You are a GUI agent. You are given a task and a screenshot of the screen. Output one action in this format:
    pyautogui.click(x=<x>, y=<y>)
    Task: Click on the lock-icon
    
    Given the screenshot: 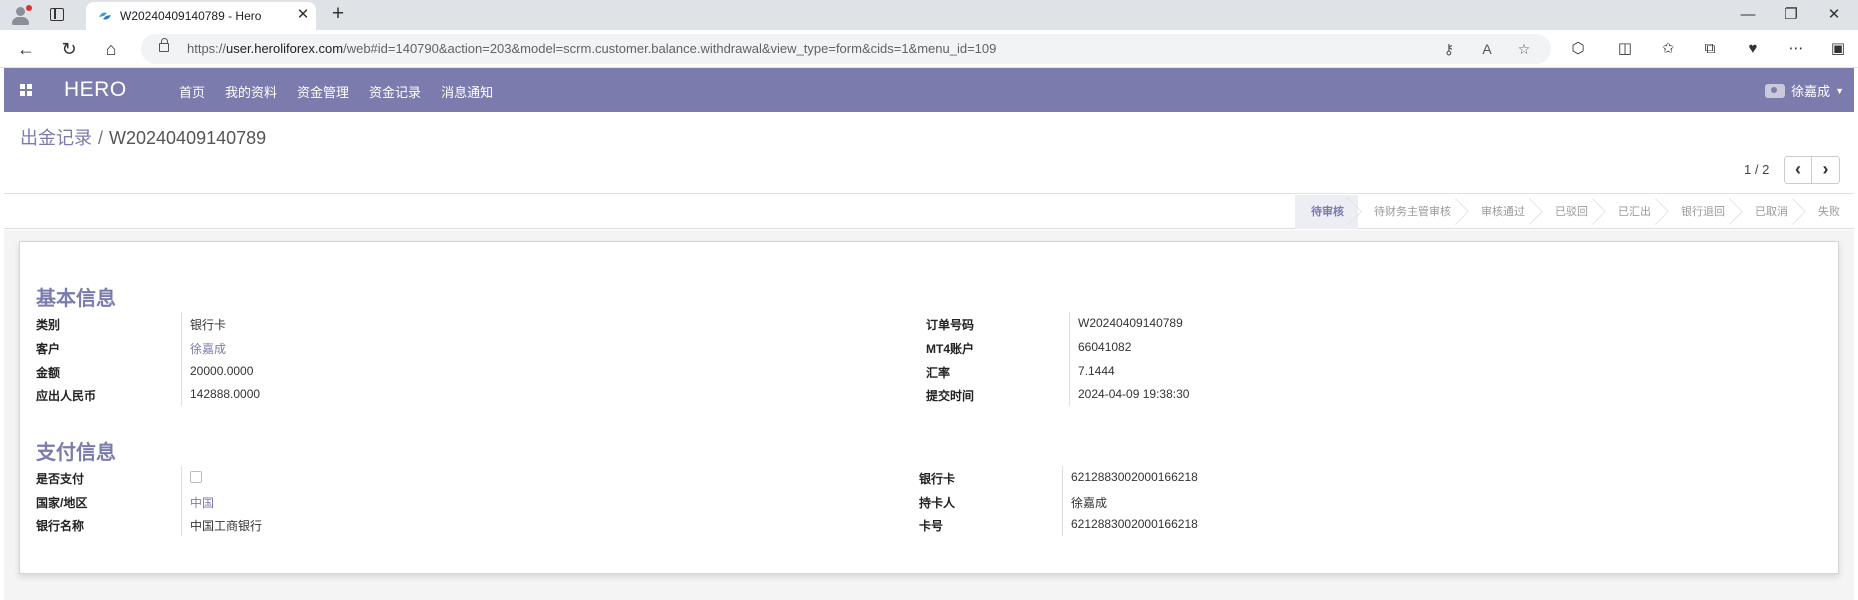 What is the action you would take?
    pyautogui.click(x=164, y=45)
    